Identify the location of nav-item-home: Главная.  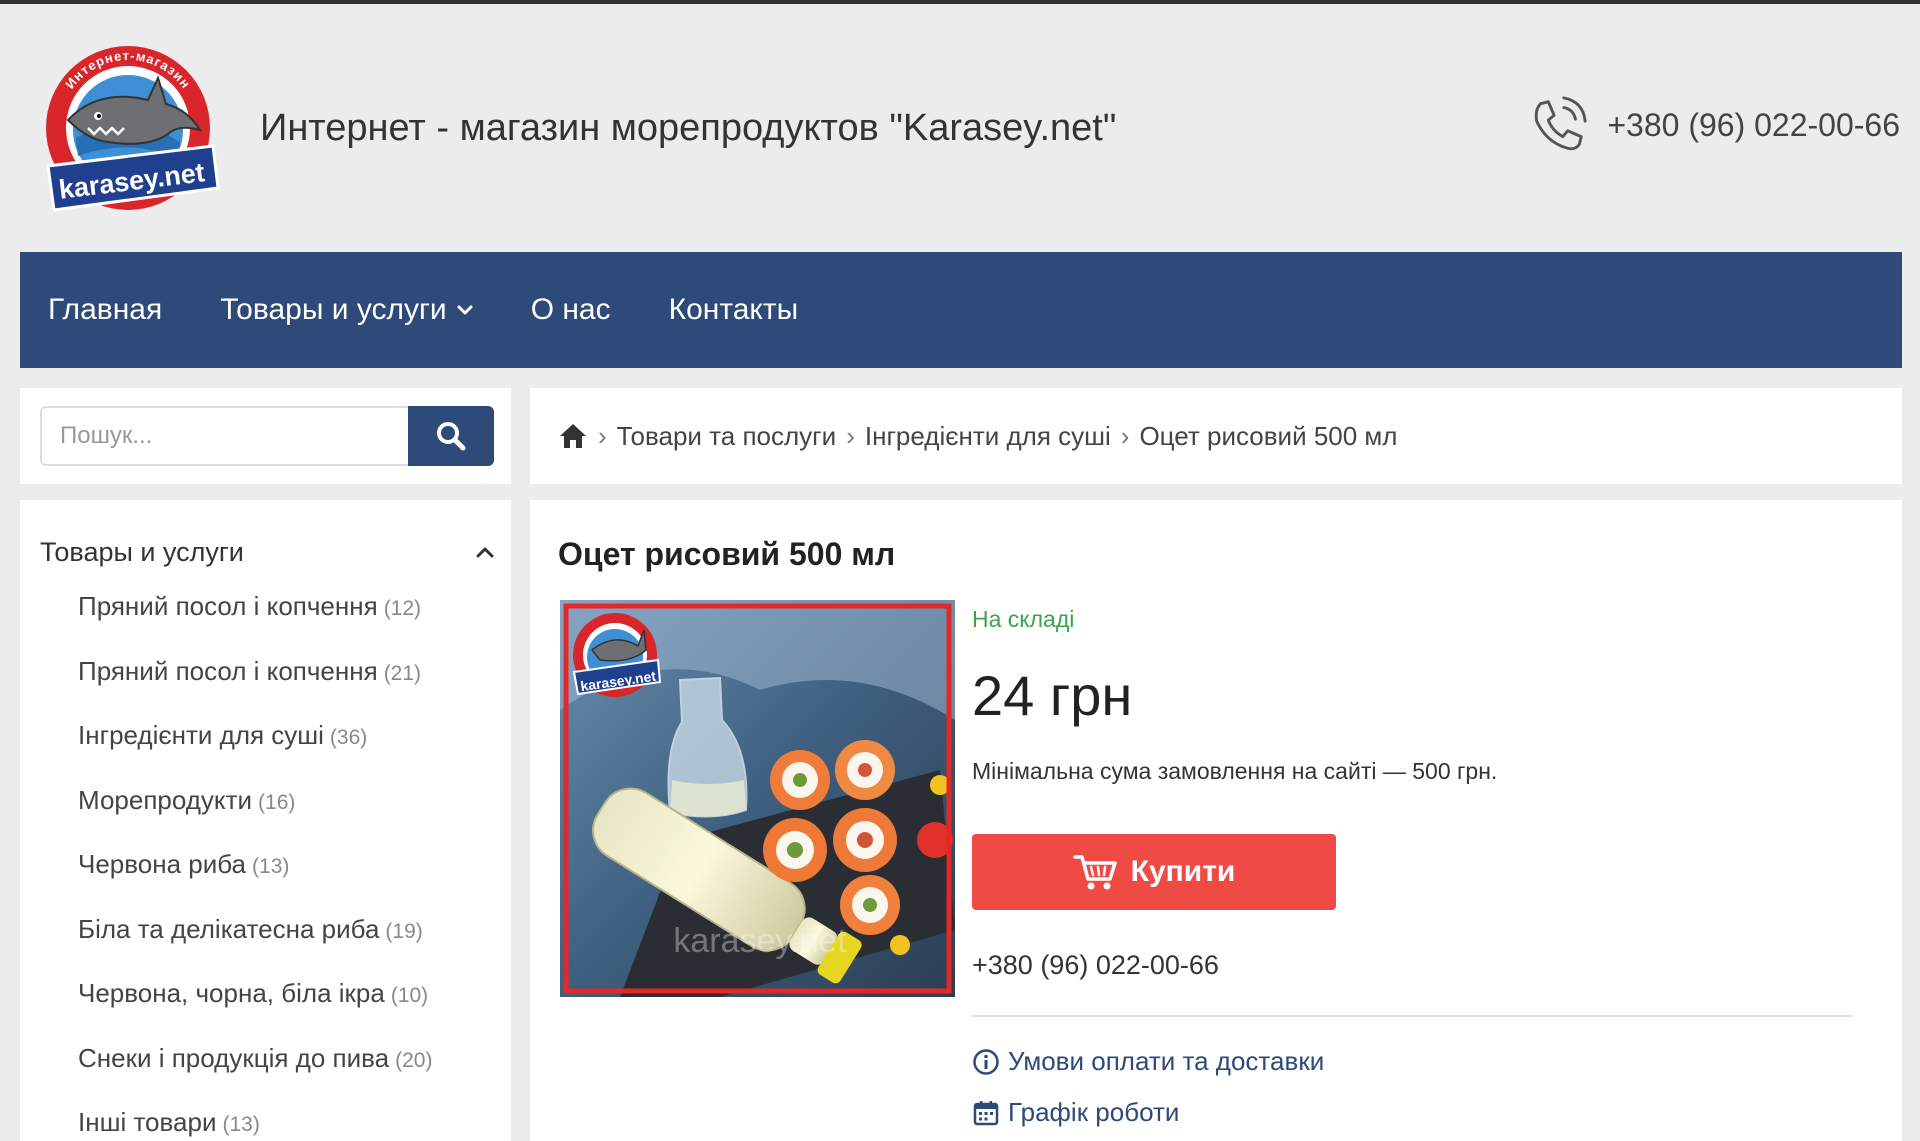
(105, 310).